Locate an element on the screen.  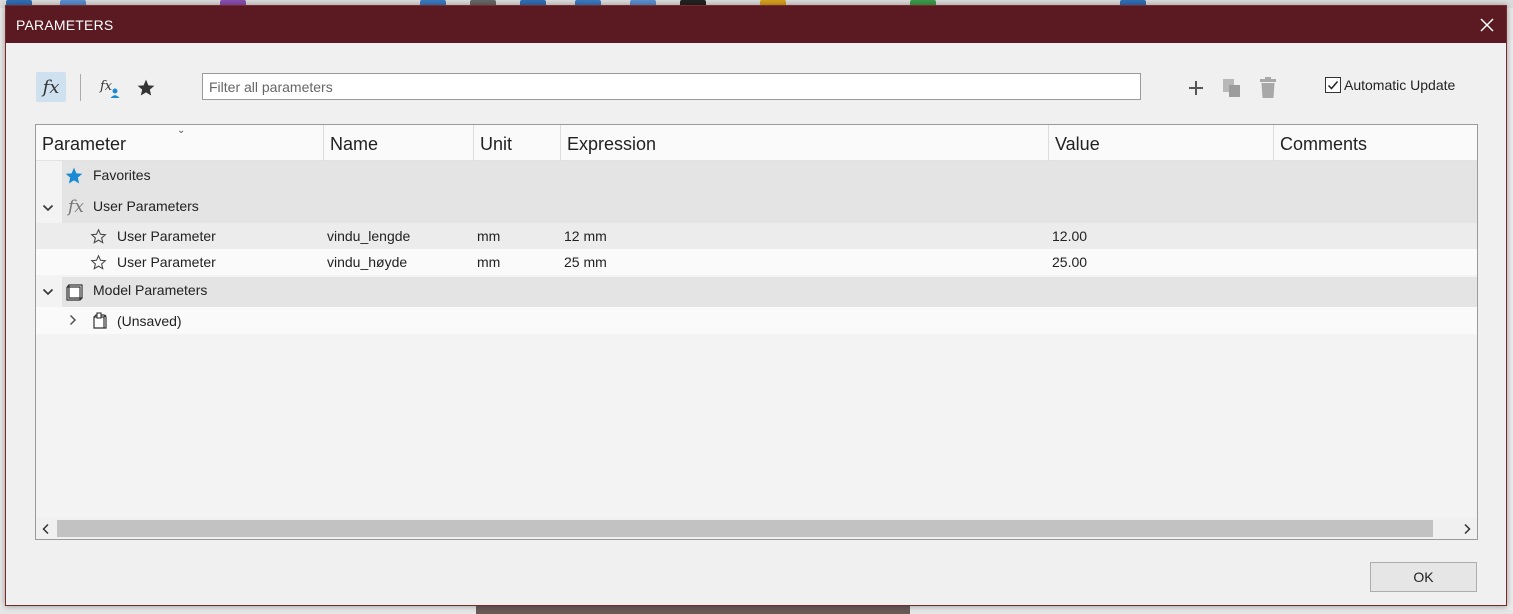
value-cell: 25.00 is located at coordinates (1070, 262).